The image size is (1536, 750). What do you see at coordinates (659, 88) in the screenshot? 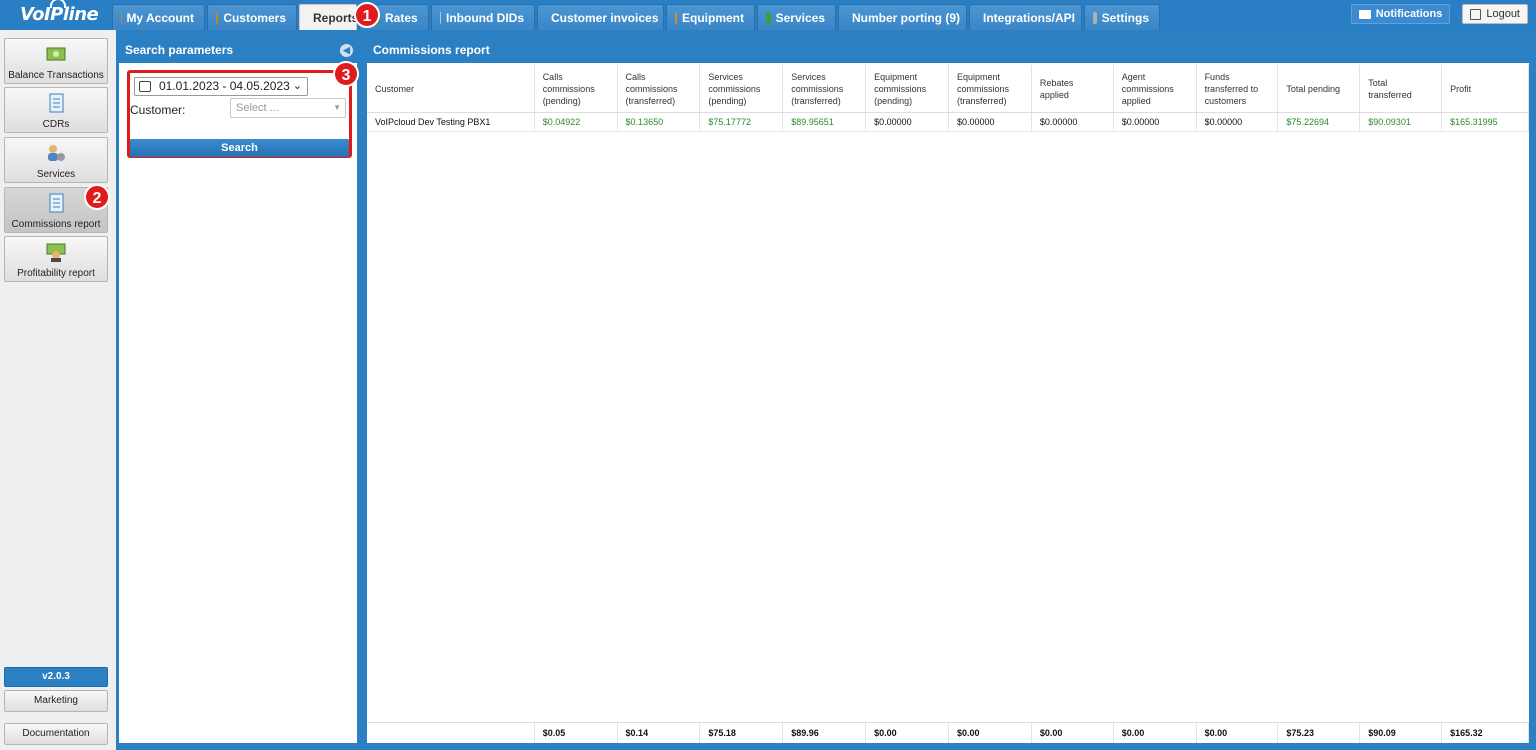
I see `column-header: Calls commissions (transferred)` at bounding box center [659, 88].